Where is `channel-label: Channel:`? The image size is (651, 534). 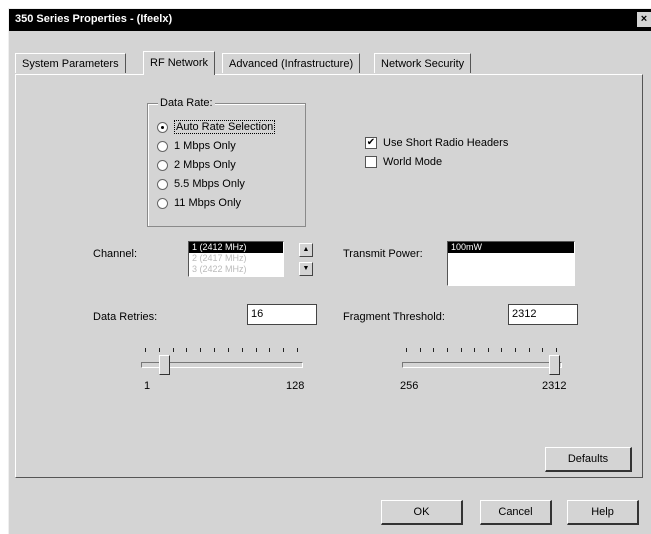
channel-label: Channel: is located at coordinates (115, 254).